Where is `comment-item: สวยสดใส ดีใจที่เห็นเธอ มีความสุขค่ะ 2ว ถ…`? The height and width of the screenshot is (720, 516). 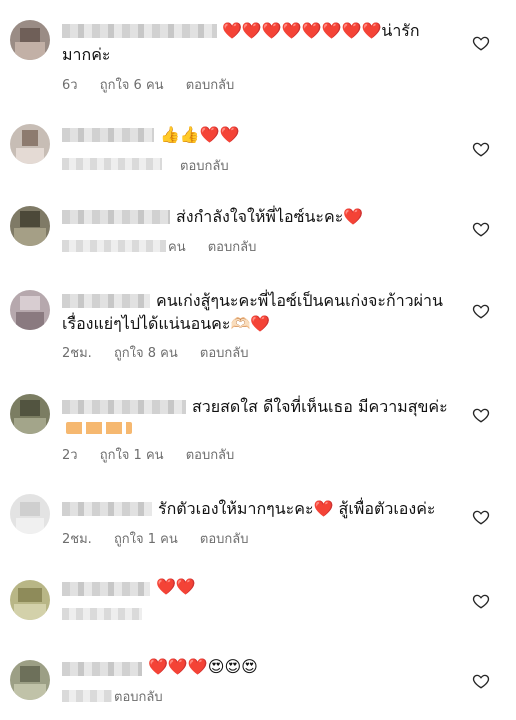 comment-item: สวยสดใส ดีใจที่เห็นเธอ มีความสุขค่ะ 2ว ถ… is located at coordinates (258, 430).